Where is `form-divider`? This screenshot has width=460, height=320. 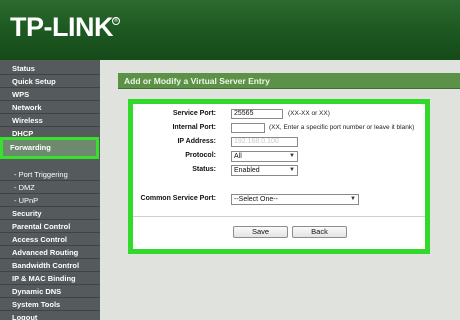 form-divider is located at coordinates (279, 216).